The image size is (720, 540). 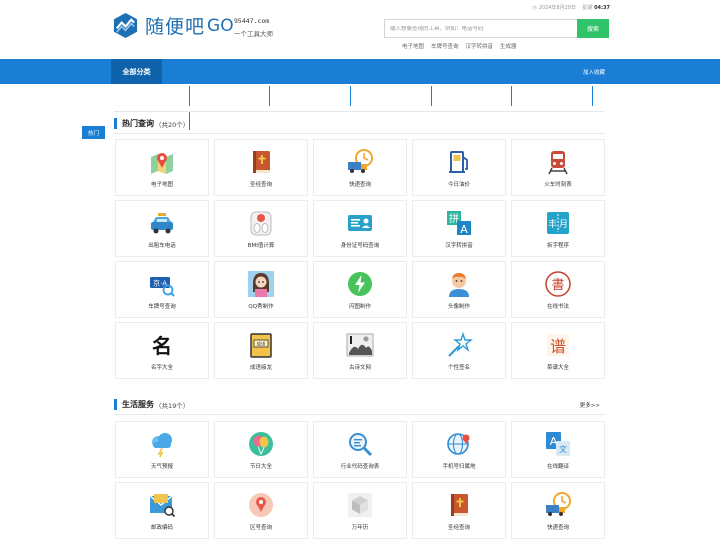 What do you see at coordinates (445, 46) in the screenshot?
I see `hot-link: 车牌号查询` at bounding box center [445, 46].